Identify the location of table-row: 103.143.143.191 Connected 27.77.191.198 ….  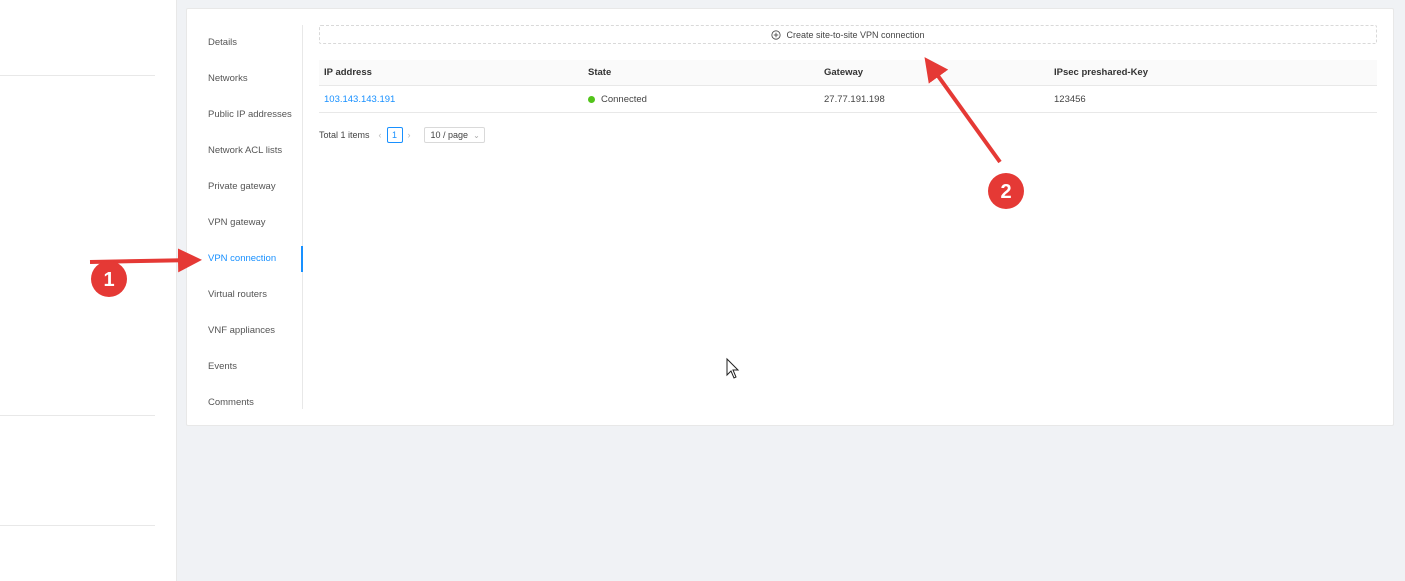
(848, 99).